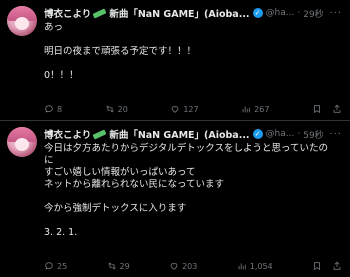 Image resolution: width=350 pixels, height=277 pixels. I want to click on views-button: 1,054, so click(255, 266).